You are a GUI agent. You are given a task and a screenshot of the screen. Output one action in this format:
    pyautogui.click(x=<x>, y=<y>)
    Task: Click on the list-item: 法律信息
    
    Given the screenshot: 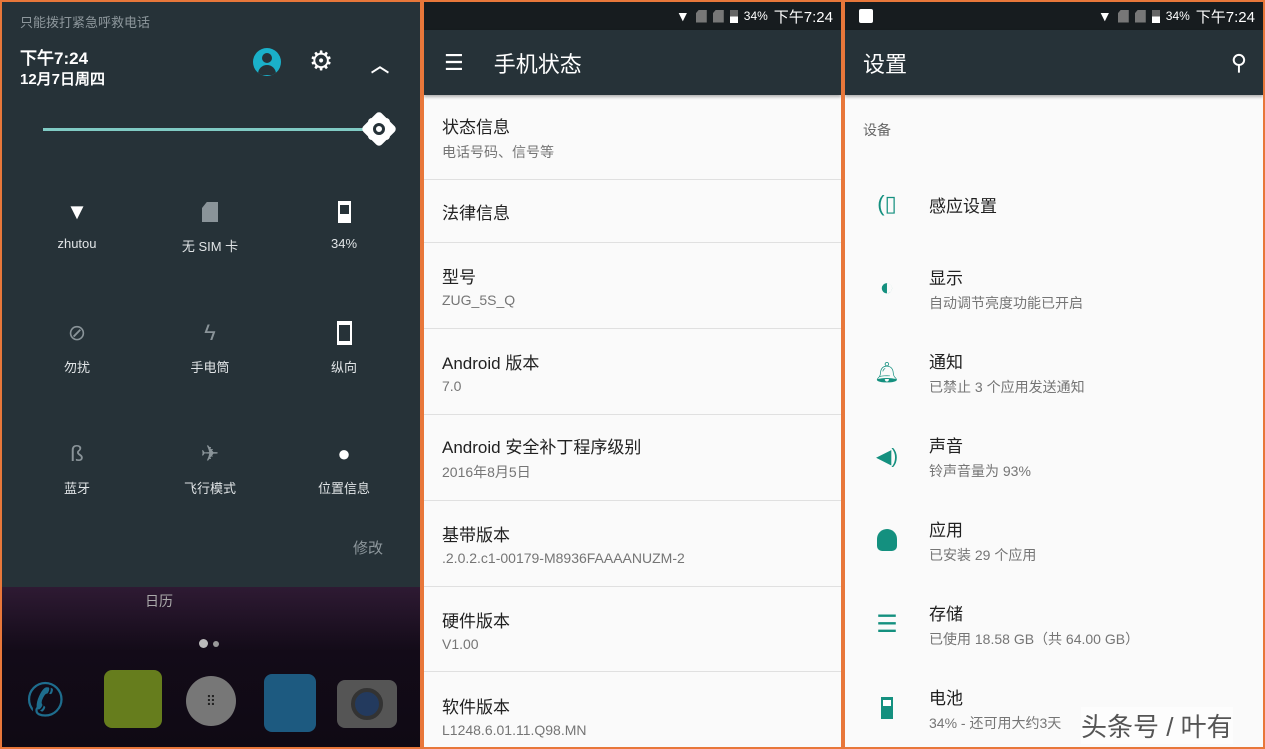 What is the action you would take?
    pyautogui.click(x=632, y=211)
    